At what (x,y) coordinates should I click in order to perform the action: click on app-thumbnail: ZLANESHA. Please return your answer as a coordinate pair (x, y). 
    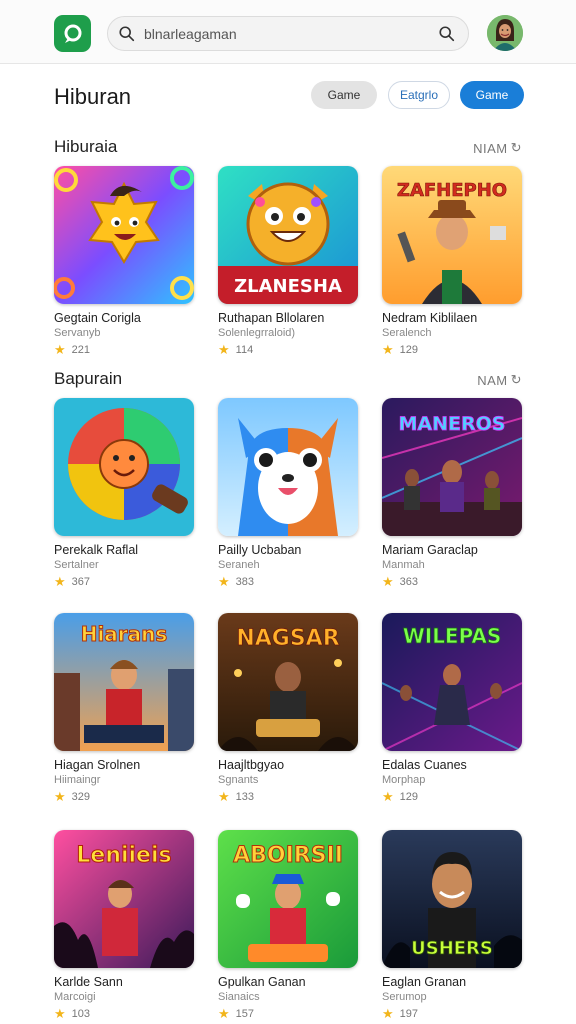
    Looking at the image, I should click on (288, 235).